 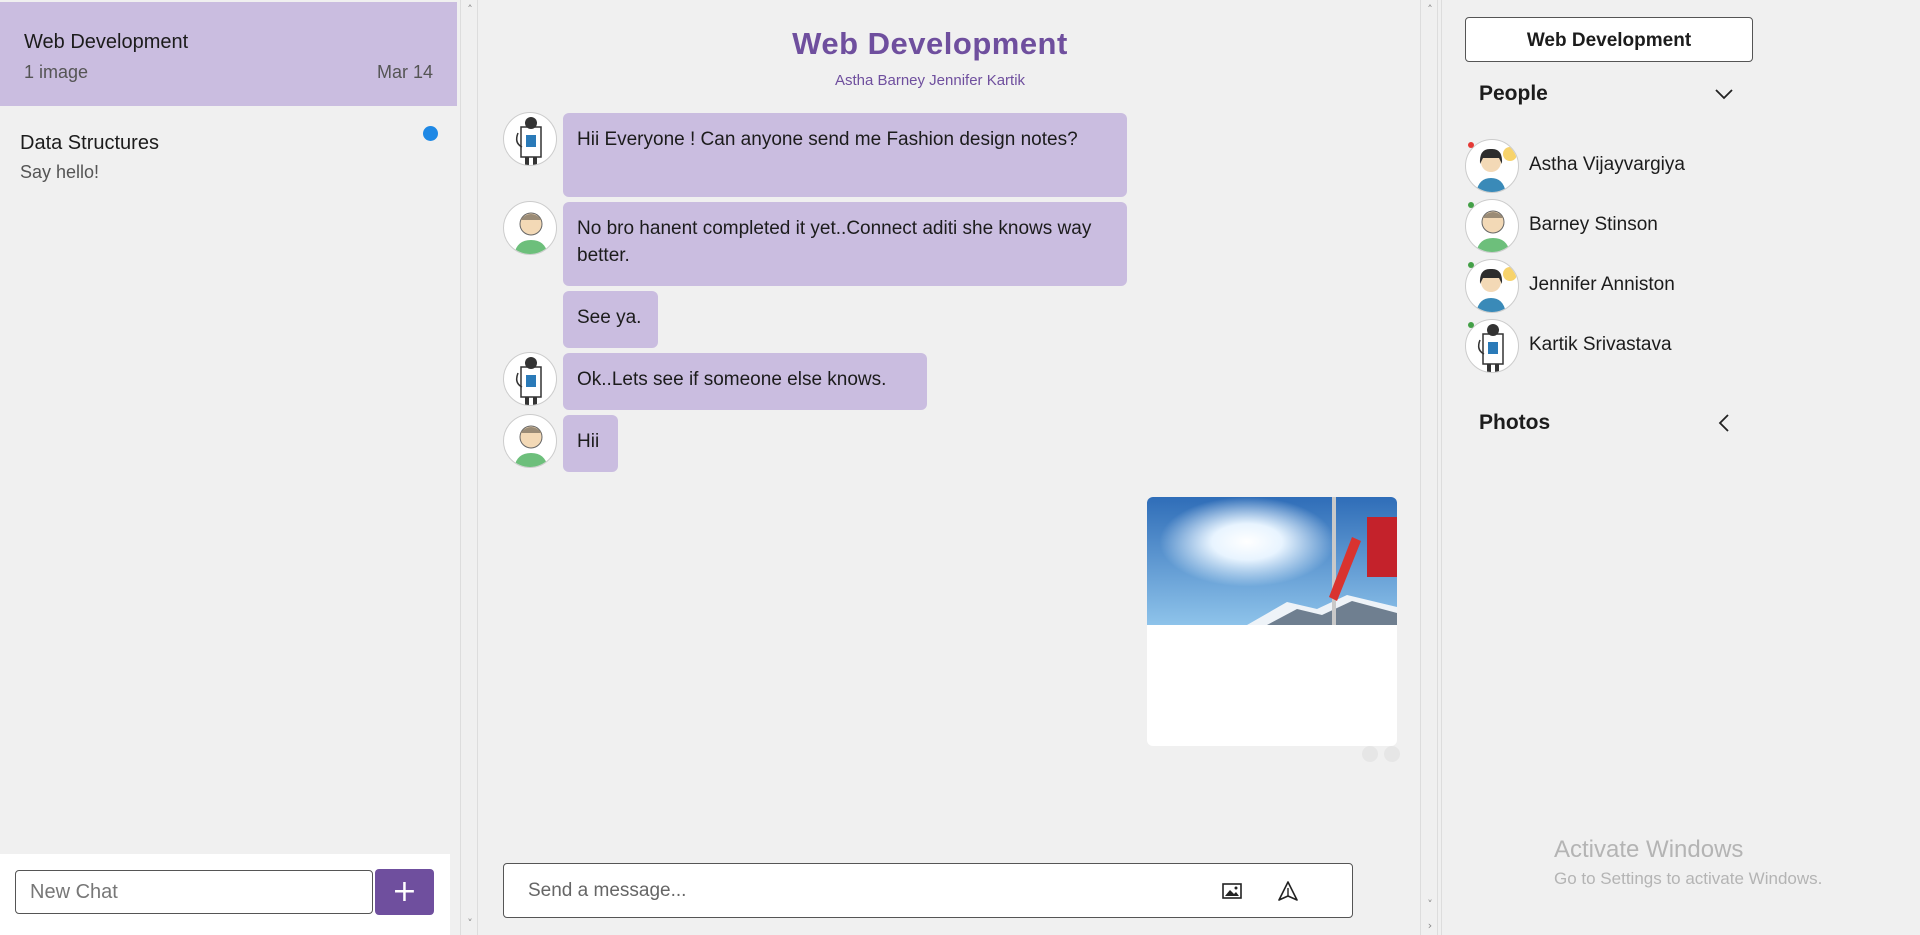 What do you see at coordinates (404, 72) in the screenshot?
I see `chat-item-date: Mar 14` at bounding box center [404, 72].